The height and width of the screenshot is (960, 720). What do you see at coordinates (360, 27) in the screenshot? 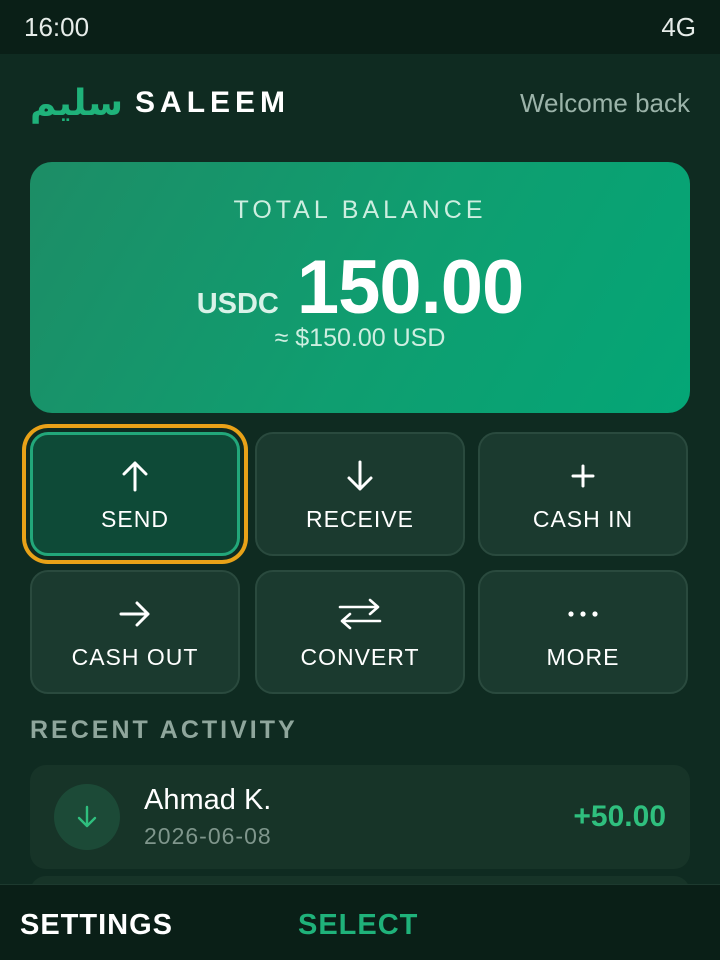
I see `status-bar: 16:00 4G` at bounding box center [360, 27].